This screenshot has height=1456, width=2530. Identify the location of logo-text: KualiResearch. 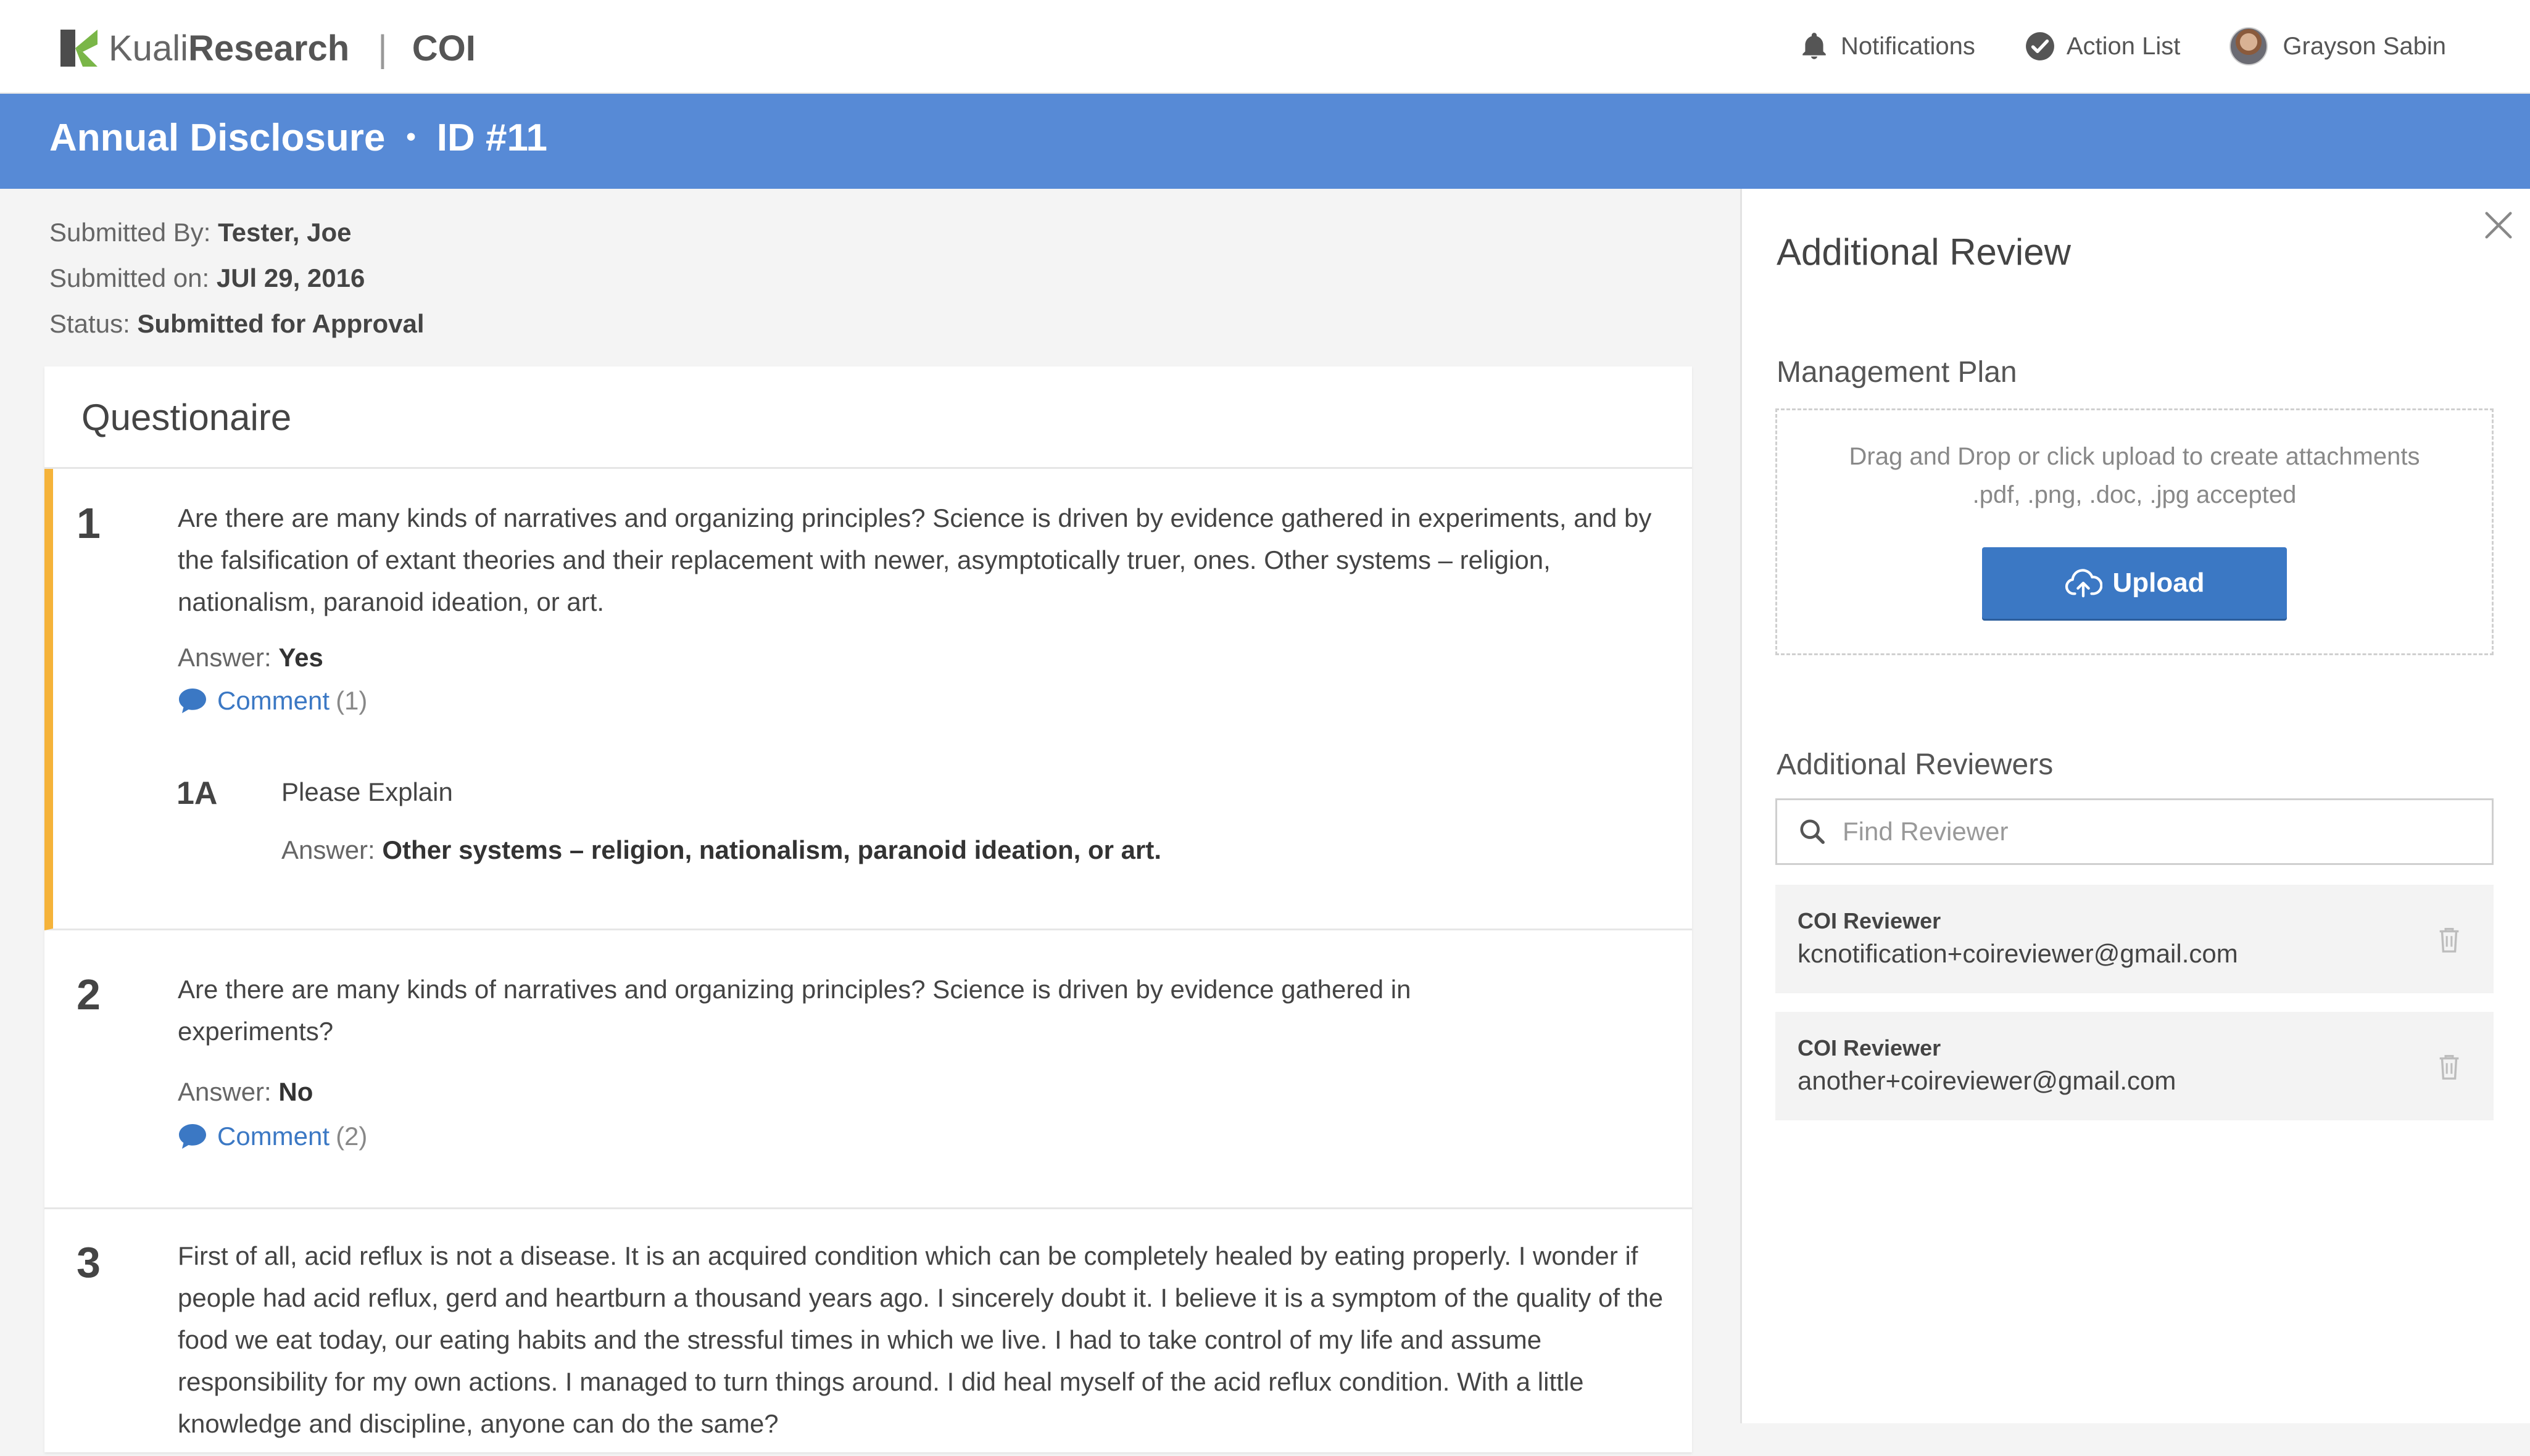
(229, 48).